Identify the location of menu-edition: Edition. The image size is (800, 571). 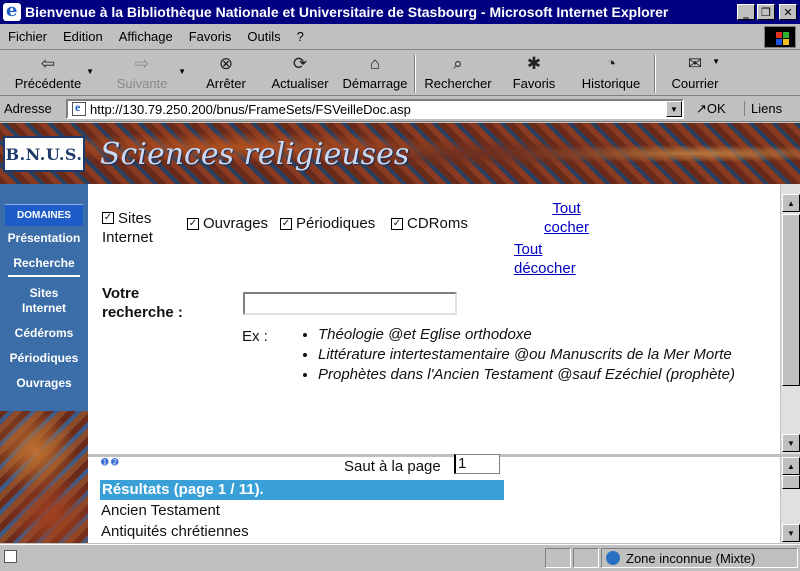
(83, 36).